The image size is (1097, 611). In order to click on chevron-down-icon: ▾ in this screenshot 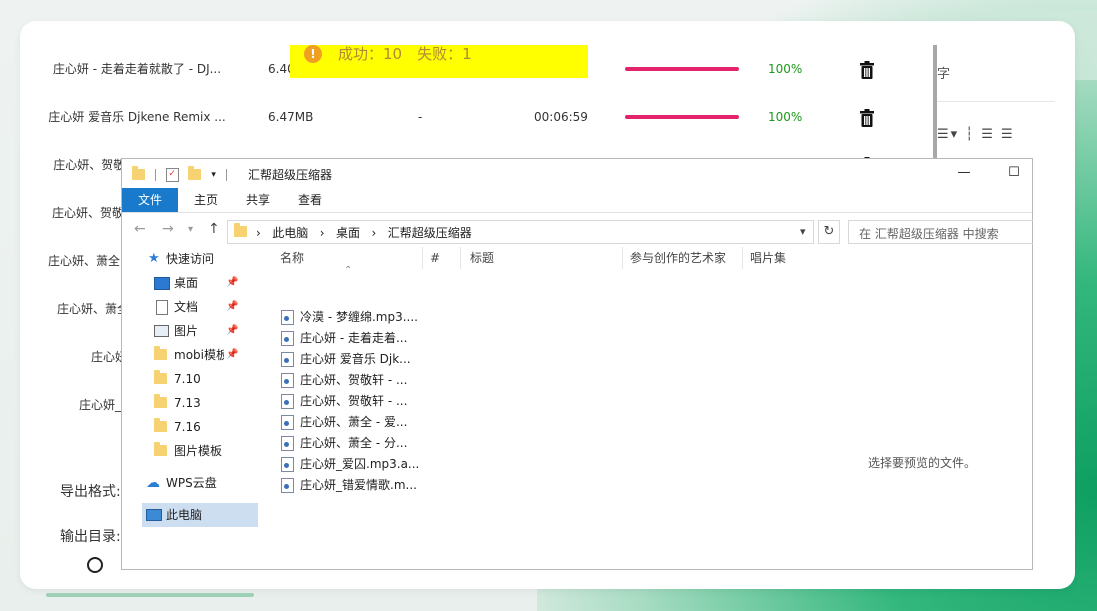, I will do `click(803, 231)`.